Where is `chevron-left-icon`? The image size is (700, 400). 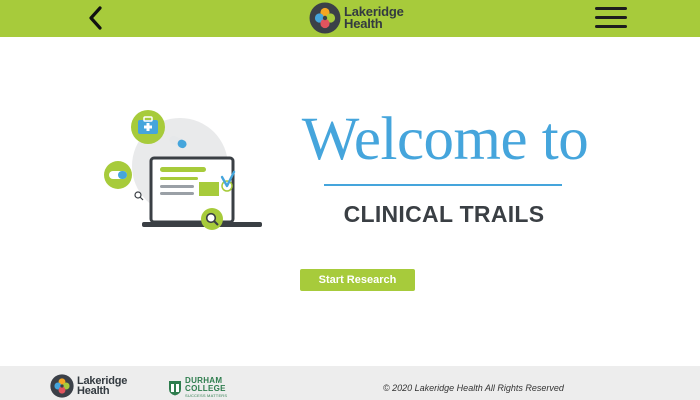
chevron-left-icon is located at coordinates (95, 18).